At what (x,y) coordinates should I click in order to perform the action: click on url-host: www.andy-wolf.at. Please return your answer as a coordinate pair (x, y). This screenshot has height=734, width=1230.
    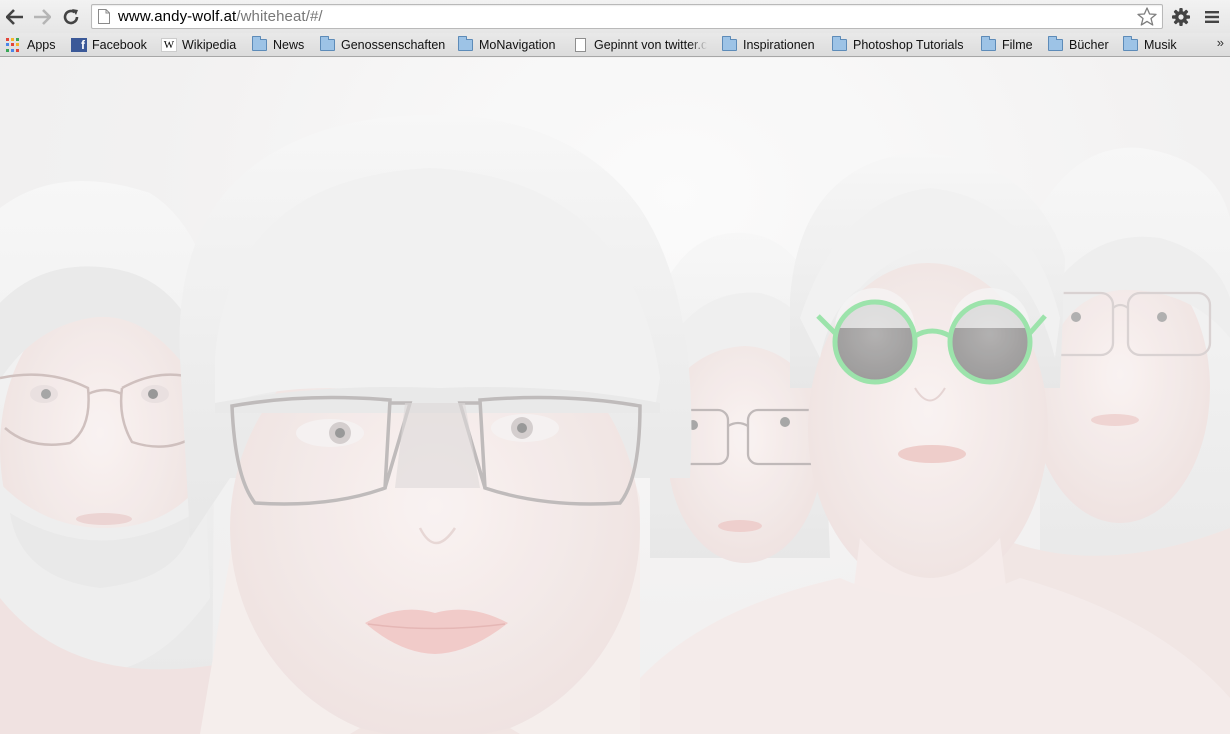
    Looking at the image, I should click on (177, 16).